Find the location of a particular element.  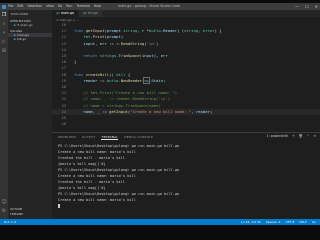

menu-terminal: Terminal is located at coordinates (82, 6).